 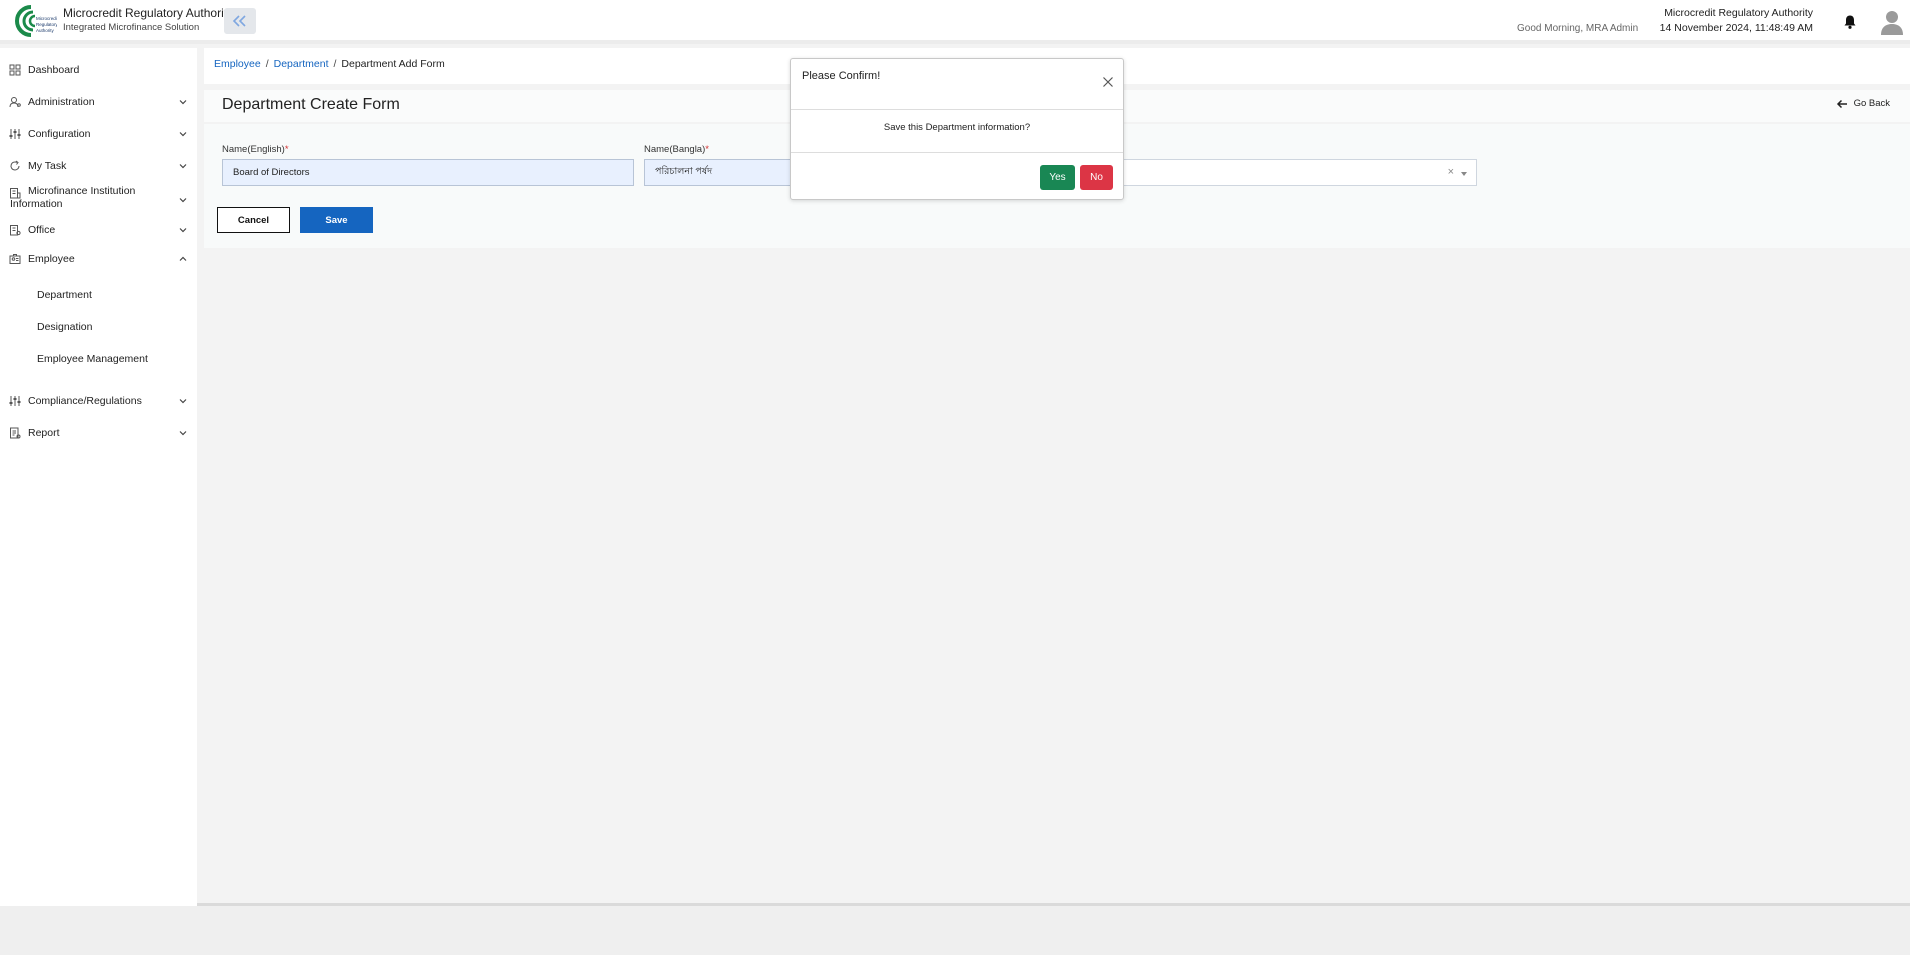 What do you see at coordinates (15, 433) in the screenshot?
I see `report-icon` at bounding box center [15, 433].